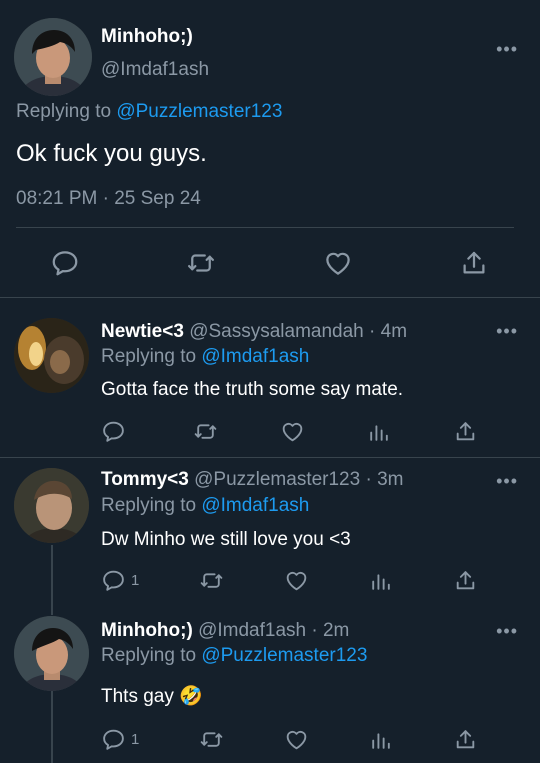 The height and width of the screenshot is (763, 540). Describe the element at coordinates (276, 331) in the screenshot. I see `handle: @Sassysalamandah` at that location.